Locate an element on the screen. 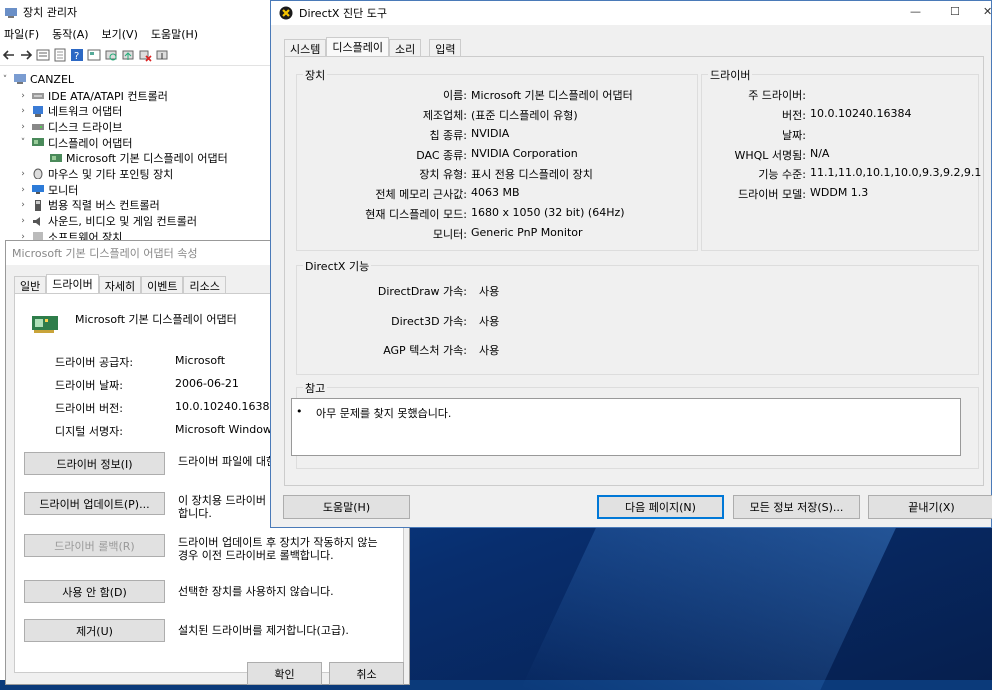 The width and height of the screenshot is (992, 690). tree-root-label: CANZEL is located at coordinates (52, 80).